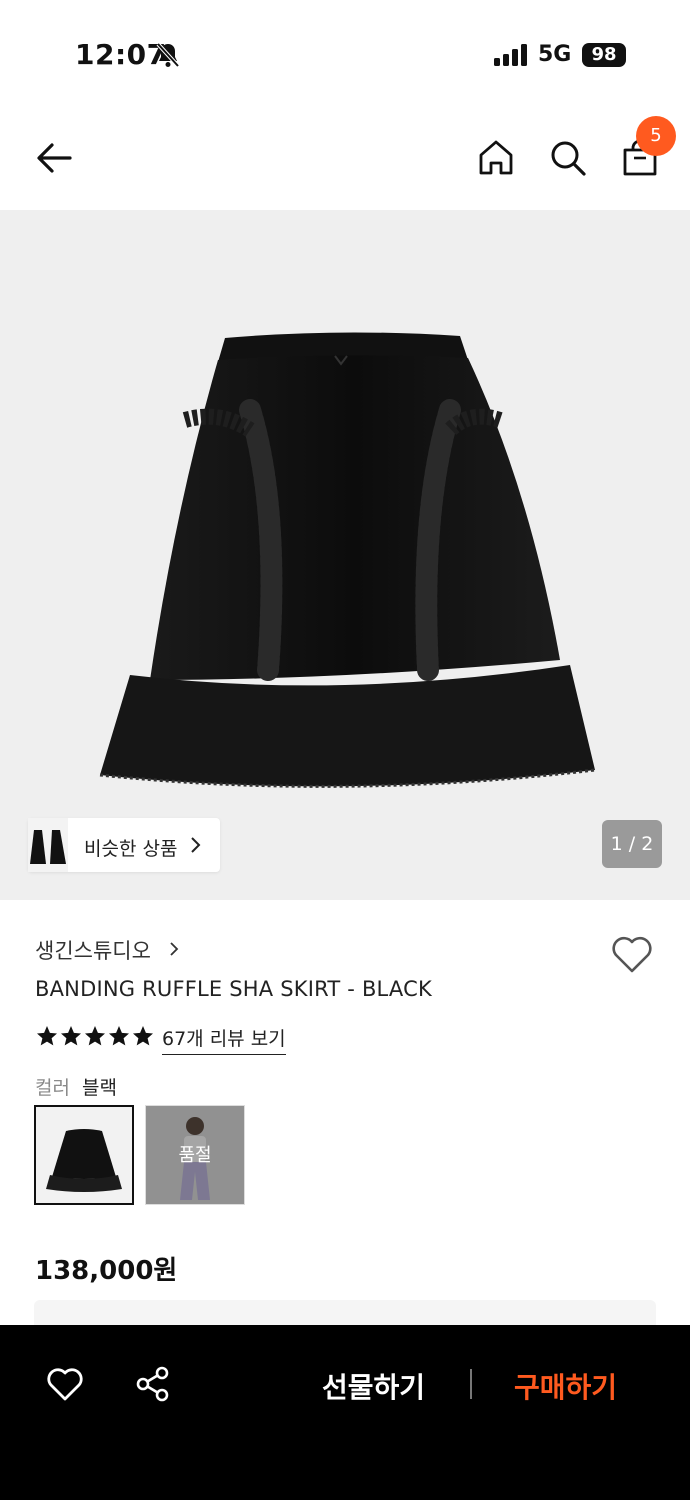 The width and height of the screenshot is (690, 1500). What do you see at coordinates (345, 1412) in the screenshot?
I see `bottom-action-bar: 선물하기 구매하기` at bounding box center [345, 1412].